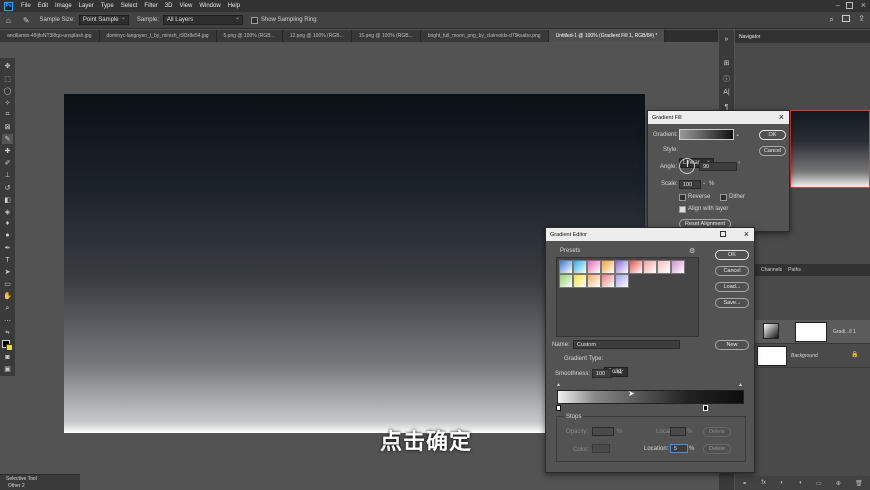 The width and height of the screenshot is (870, 490). I want to click on type-tool-icon: T, so click(7, 260).